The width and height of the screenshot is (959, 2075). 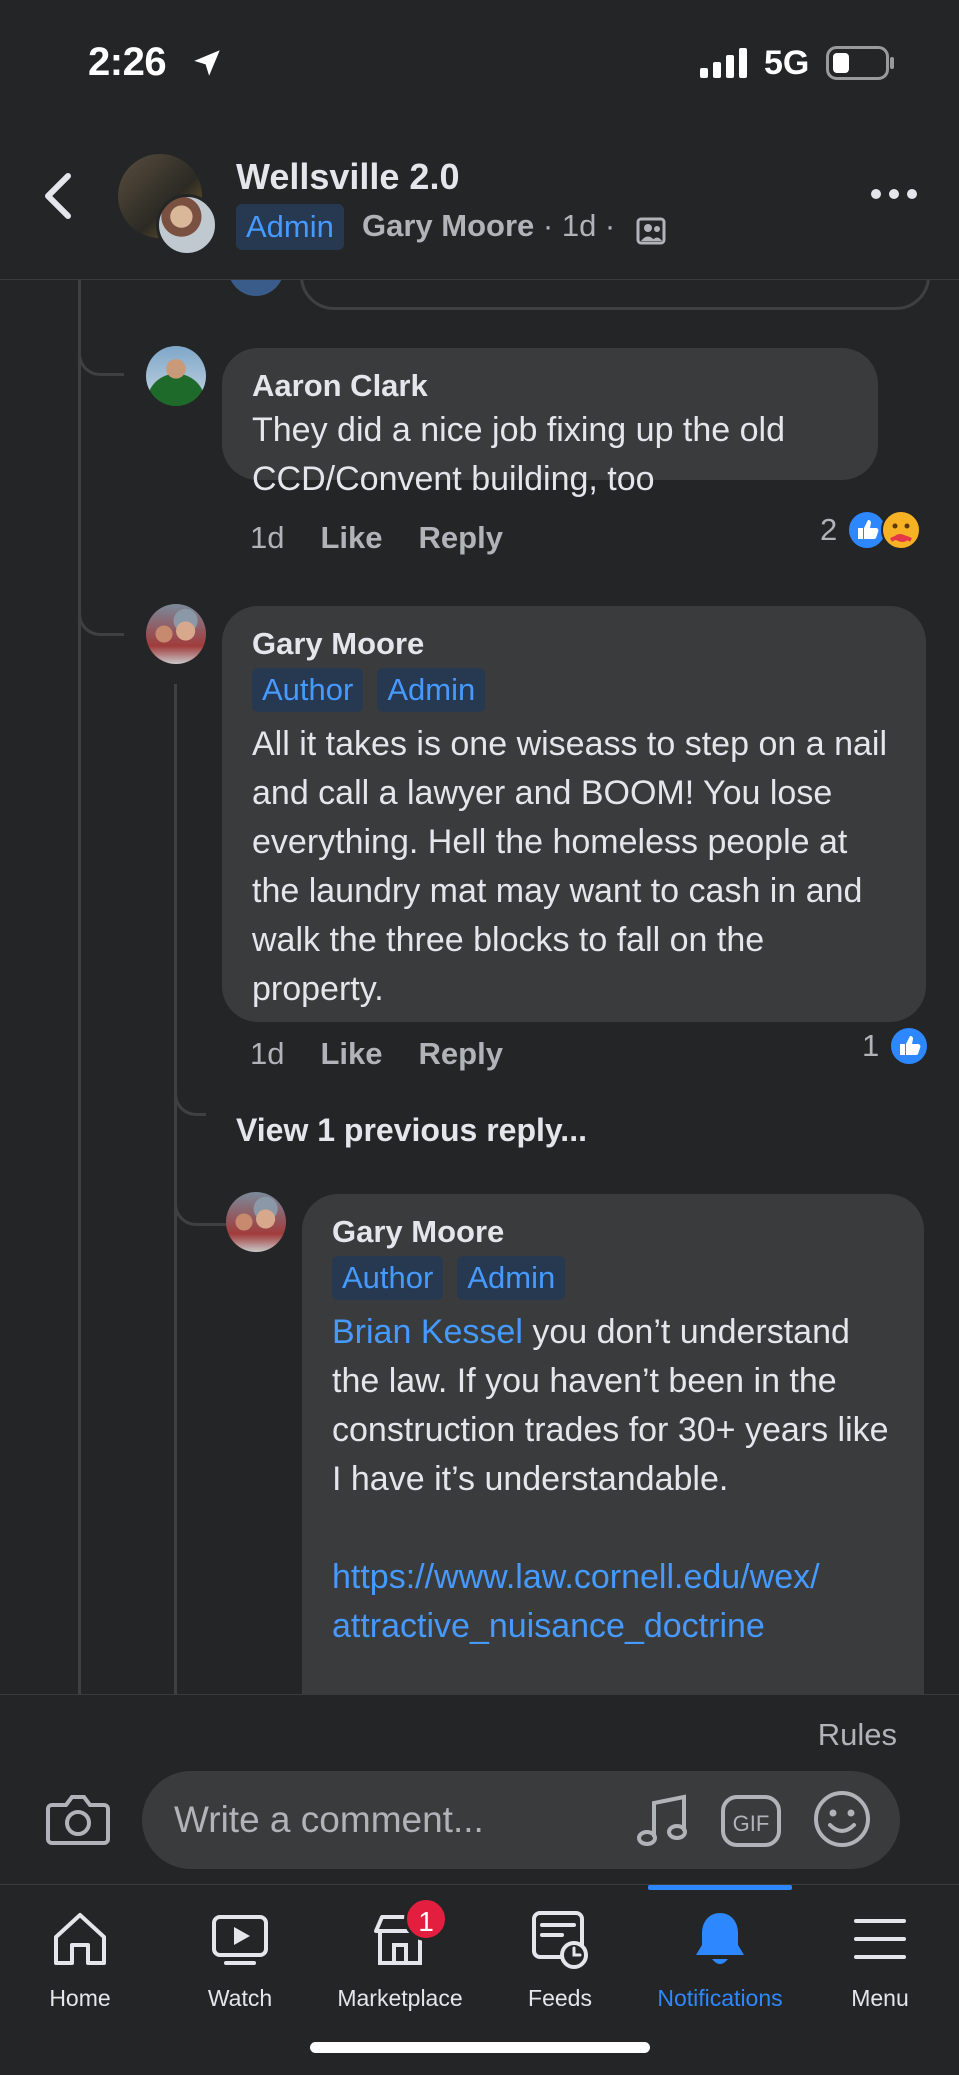 I want to click on svg-text: GIF, so click(x=751, y=1823).